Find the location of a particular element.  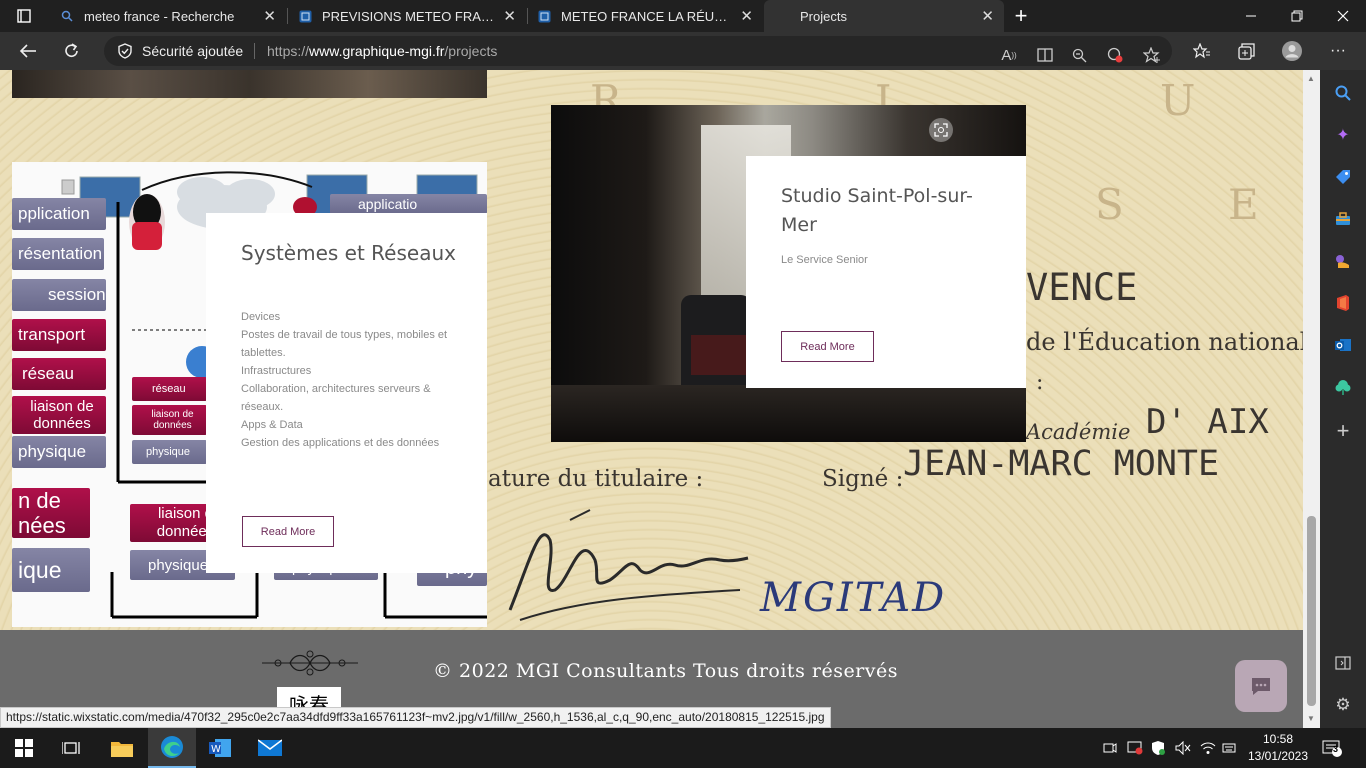

url-divider is located at coordinates (254, 51).